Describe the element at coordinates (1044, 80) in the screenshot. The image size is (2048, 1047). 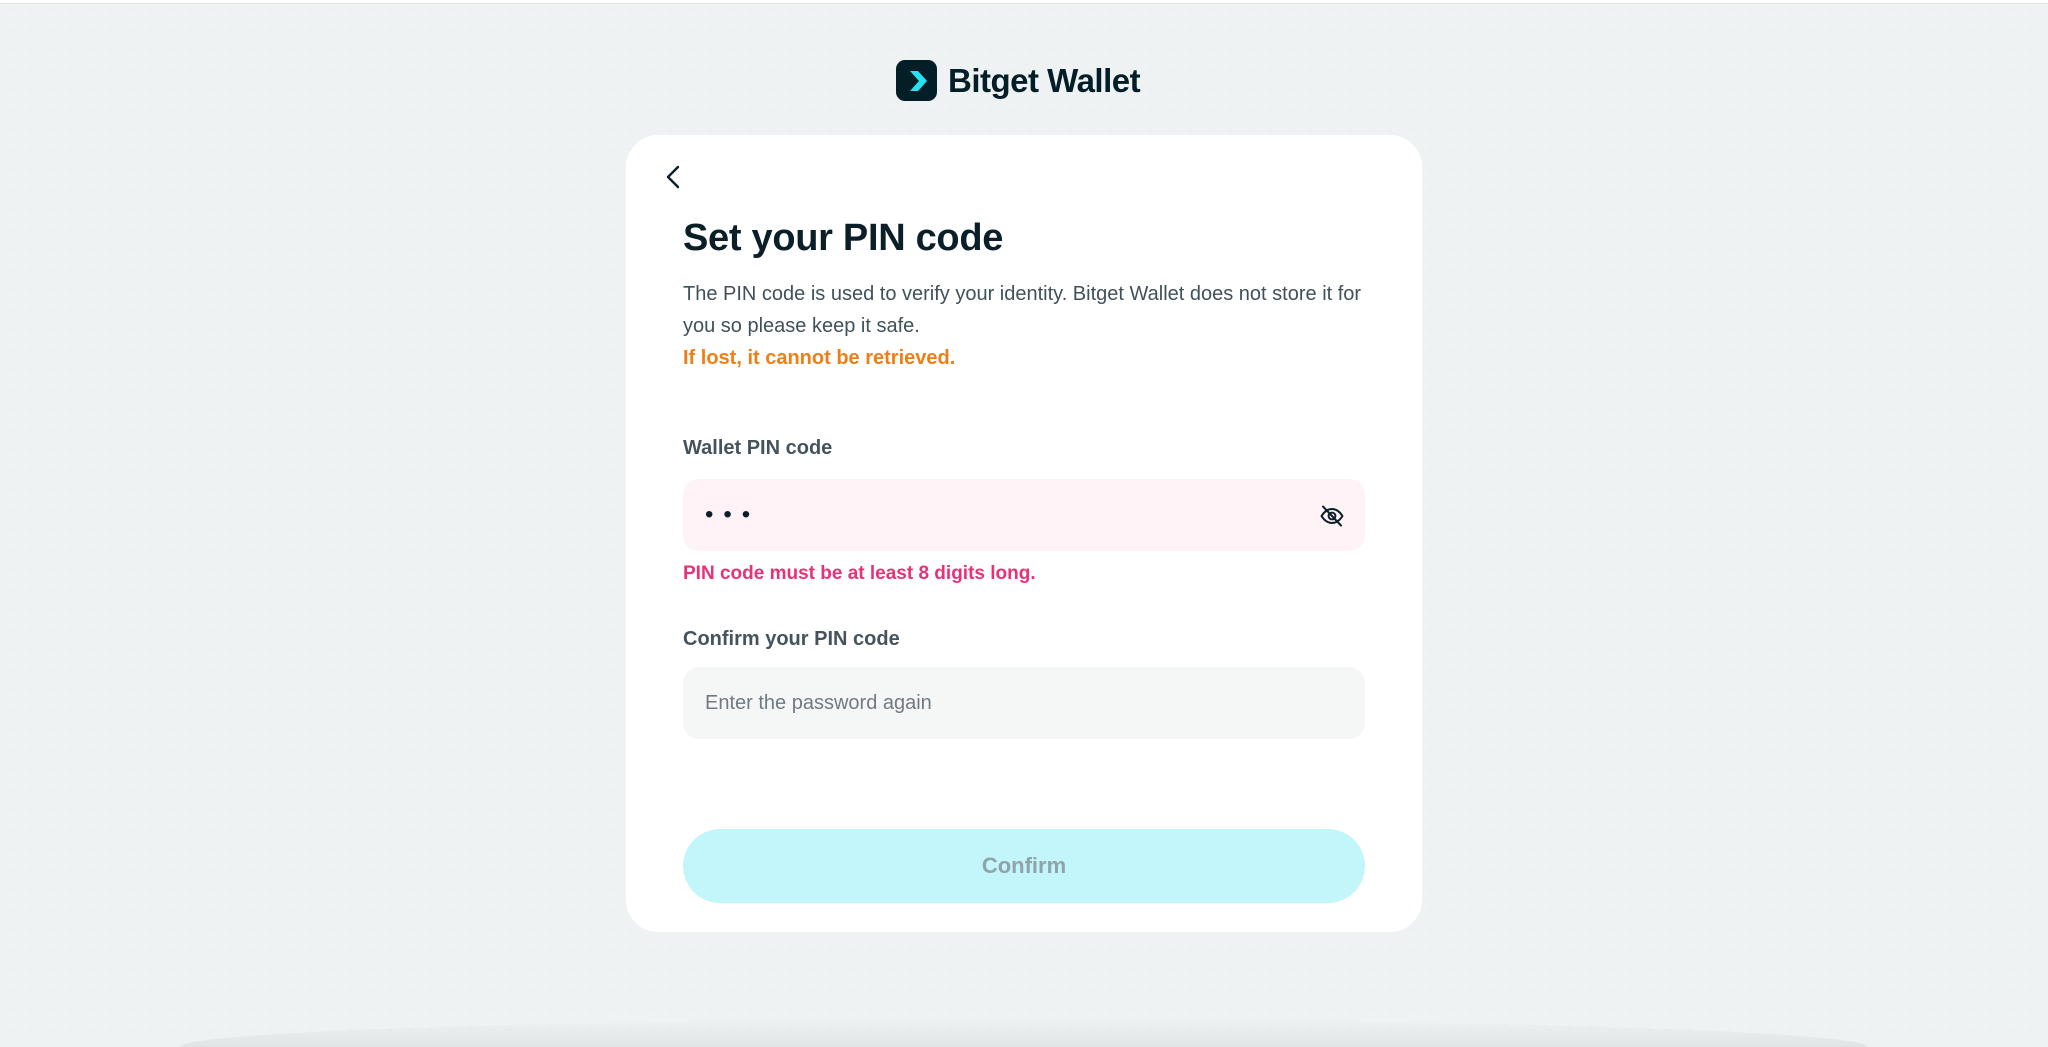
I see `brand-name: Bitget Wallet` at that location.